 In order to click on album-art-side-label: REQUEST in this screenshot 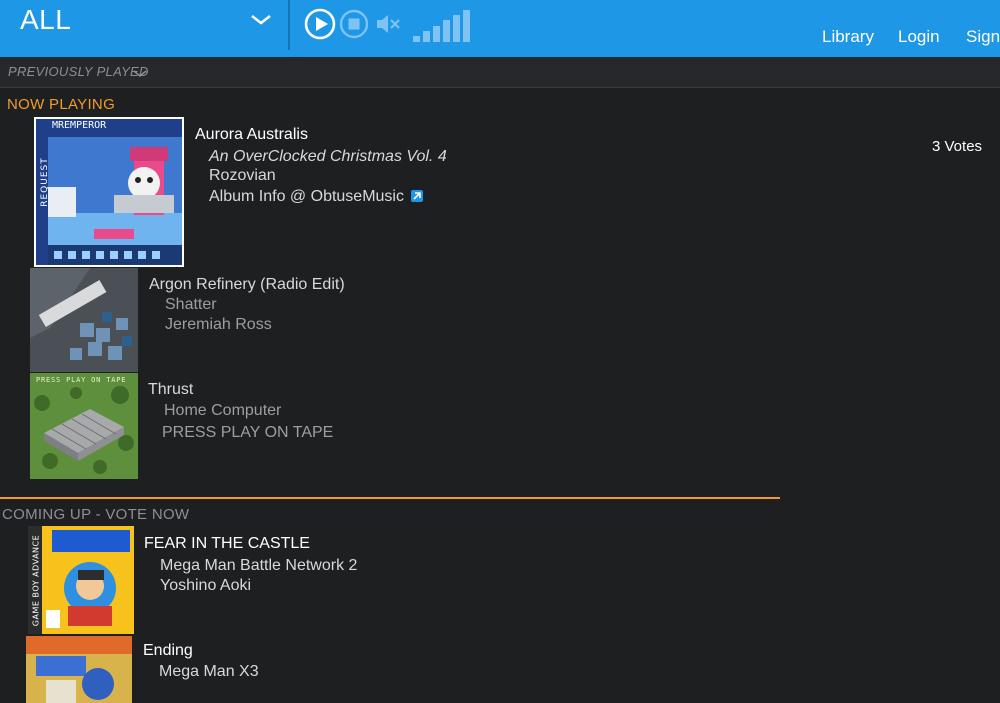, I will do `click(44, 182)`.